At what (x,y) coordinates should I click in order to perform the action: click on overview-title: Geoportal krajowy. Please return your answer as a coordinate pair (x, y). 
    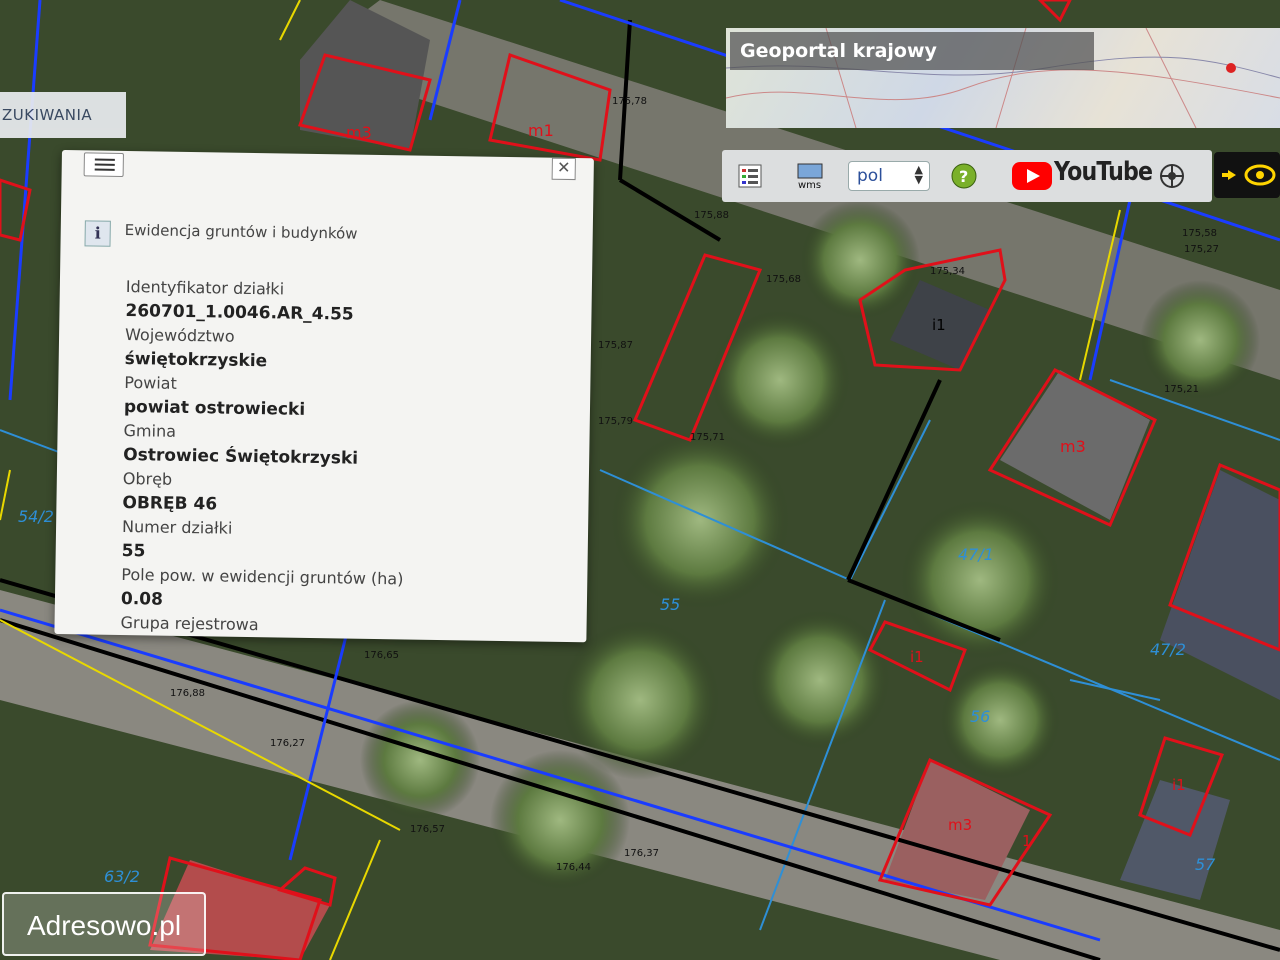
    Looking at the image, I should click on (912, 51).